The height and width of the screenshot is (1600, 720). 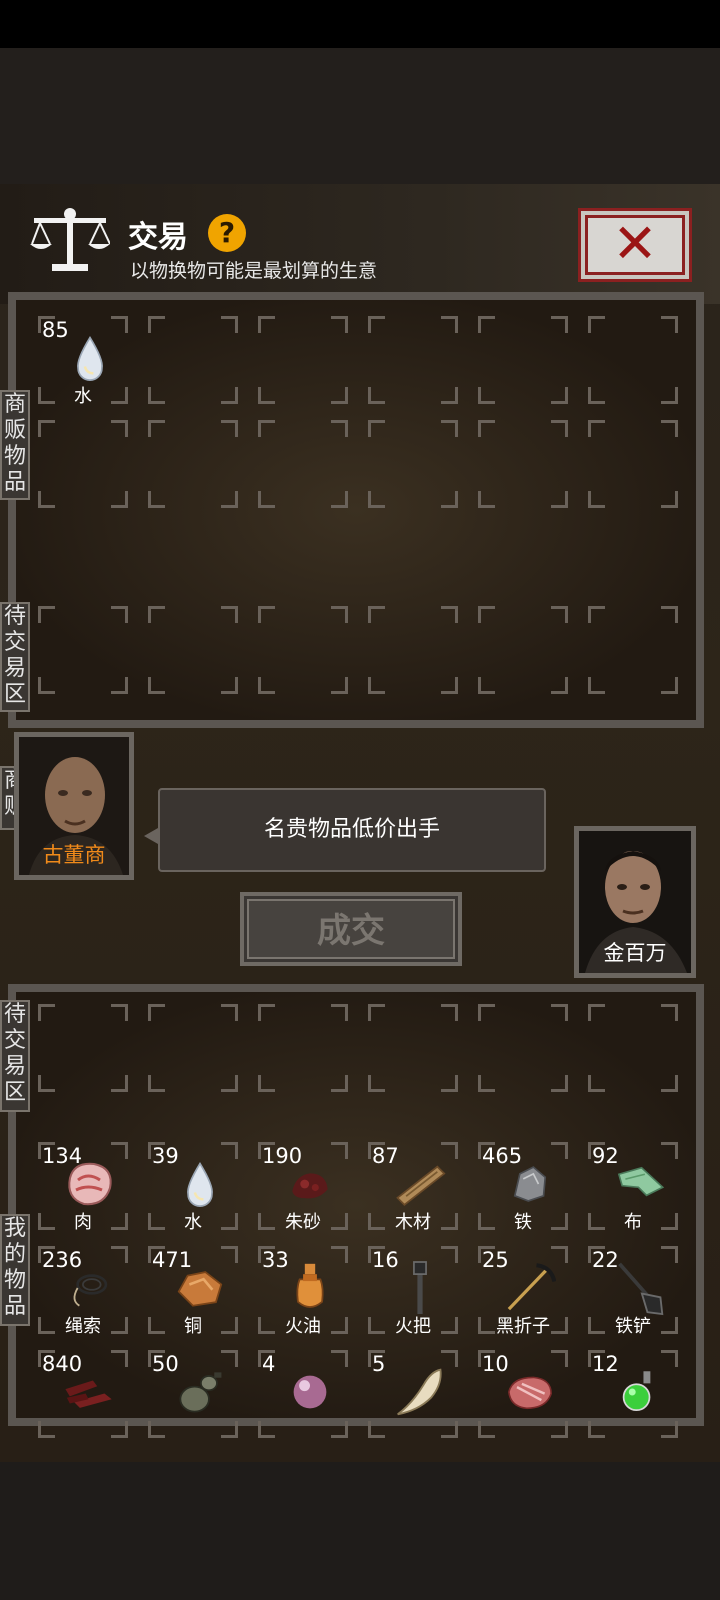 I want to click on inventory-item-slot: 471 铜, so click(x=193, y=1290).